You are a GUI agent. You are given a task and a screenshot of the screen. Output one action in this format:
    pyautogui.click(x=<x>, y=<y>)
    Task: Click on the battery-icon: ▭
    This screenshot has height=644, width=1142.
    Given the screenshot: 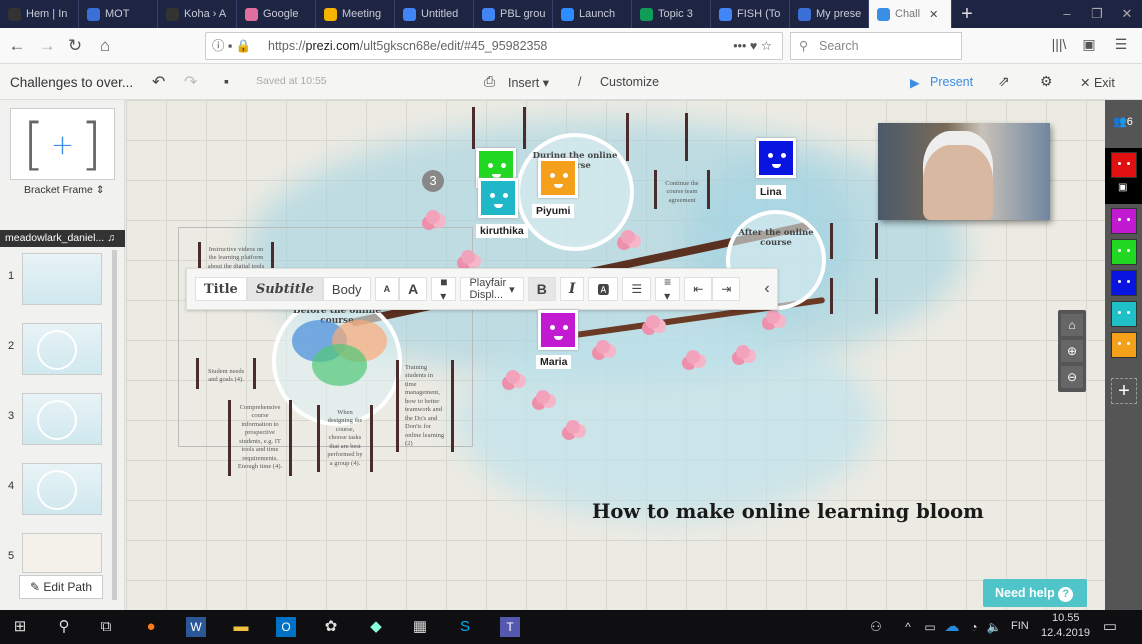 What is the action you would take?
    pyautogui.click(x=930, y=627)
    